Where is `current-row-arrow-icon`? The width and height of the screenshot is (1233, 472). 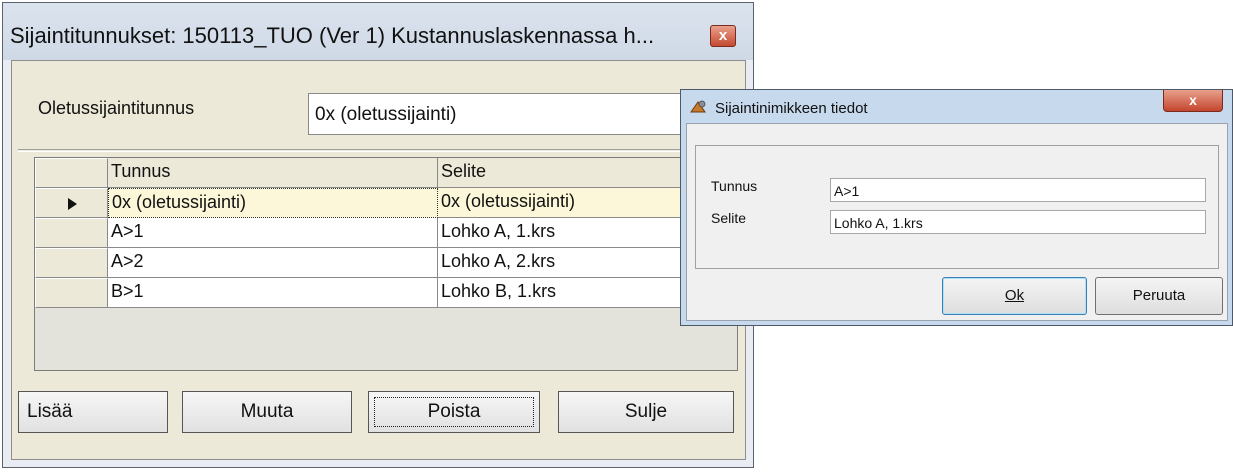
current-row-arrow-icon is located at coordinates (72, 204).